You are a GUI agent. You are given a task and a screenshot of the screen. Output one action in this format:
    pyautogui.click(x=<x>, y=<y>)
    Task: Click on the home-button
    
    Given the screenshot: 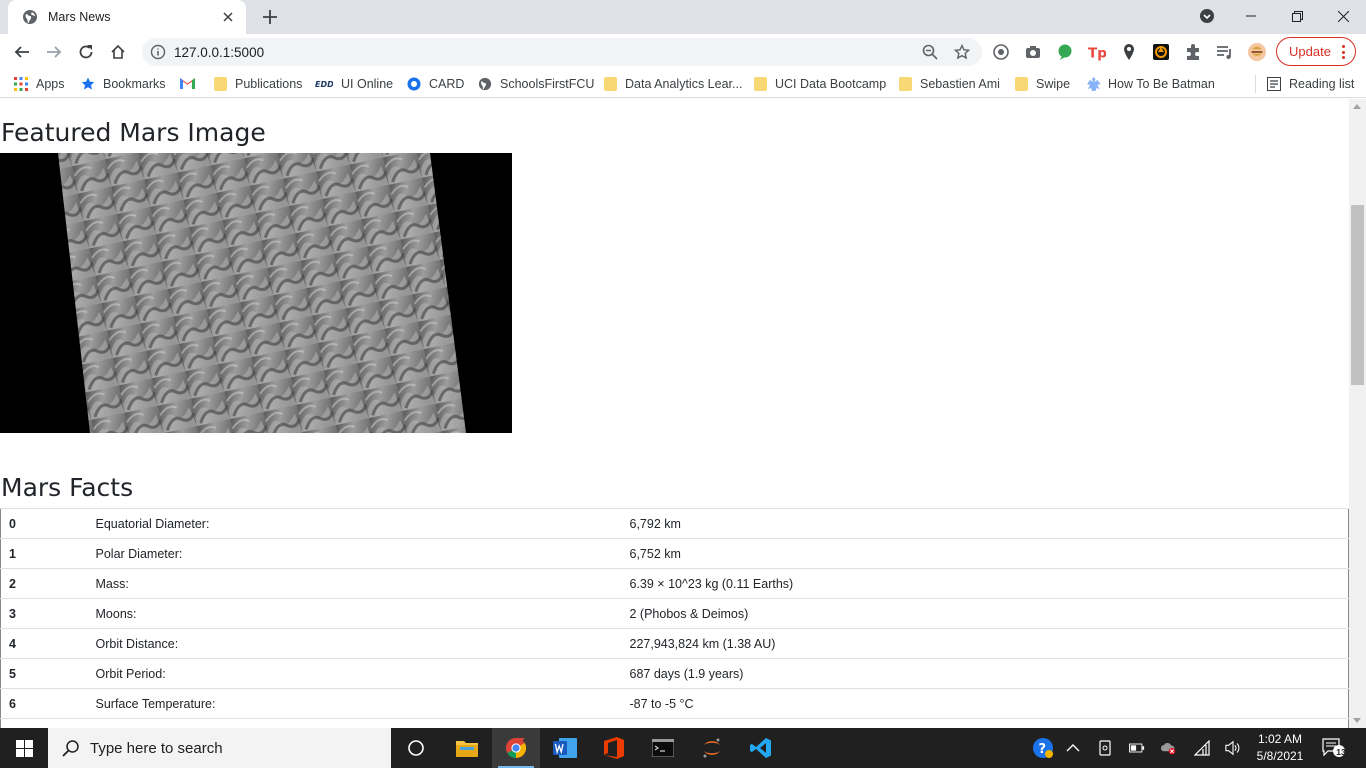 What is the action you would take?
    pyautogui.click(x=118, y=52)
    